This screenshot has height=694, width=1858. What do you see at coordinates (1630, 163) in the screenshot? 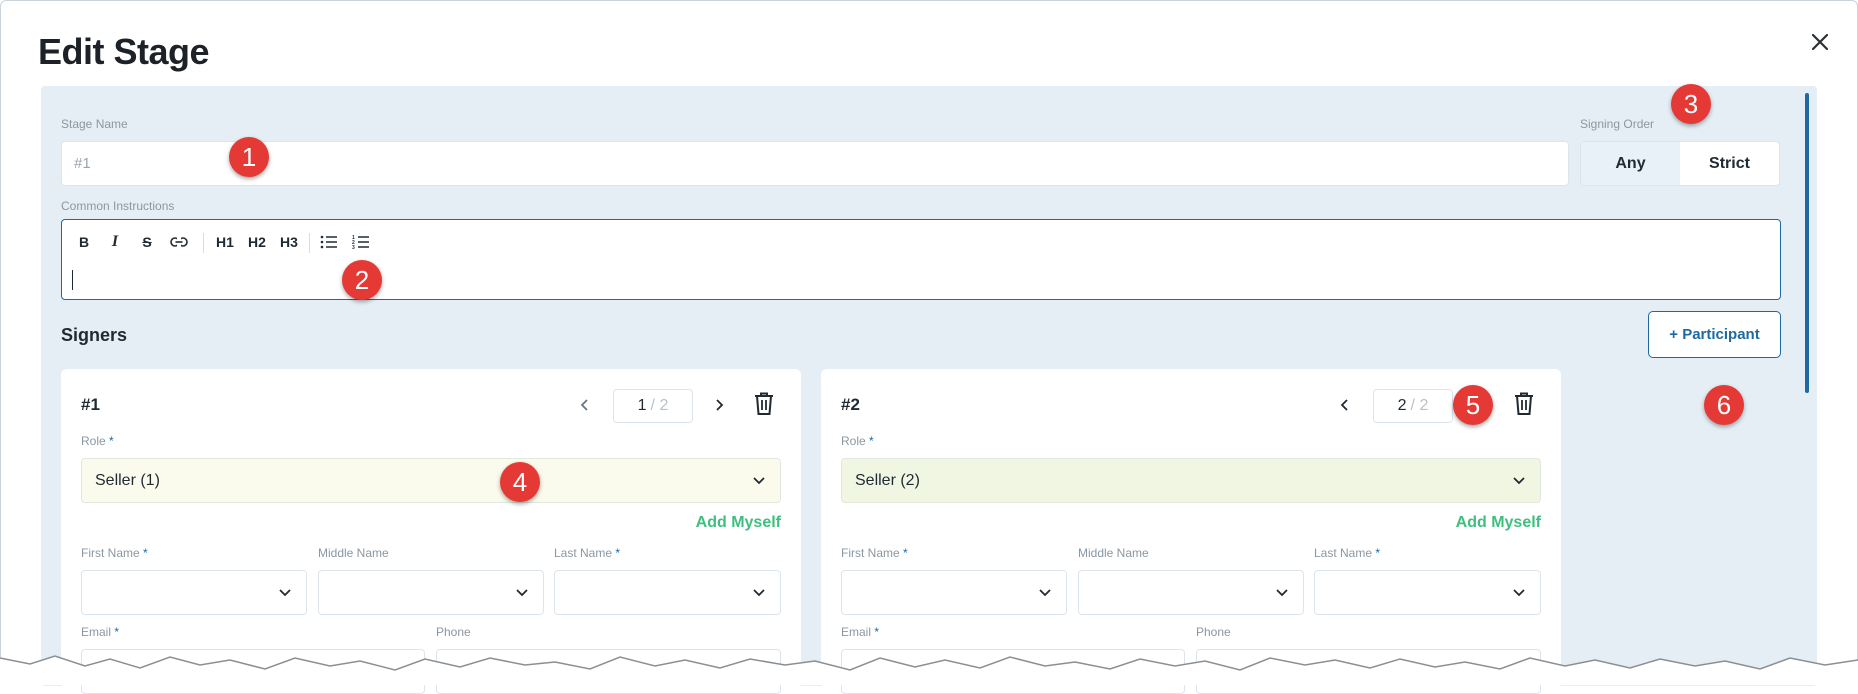
I see `signing-order-any: Any` at bounding box center [1630, 163].